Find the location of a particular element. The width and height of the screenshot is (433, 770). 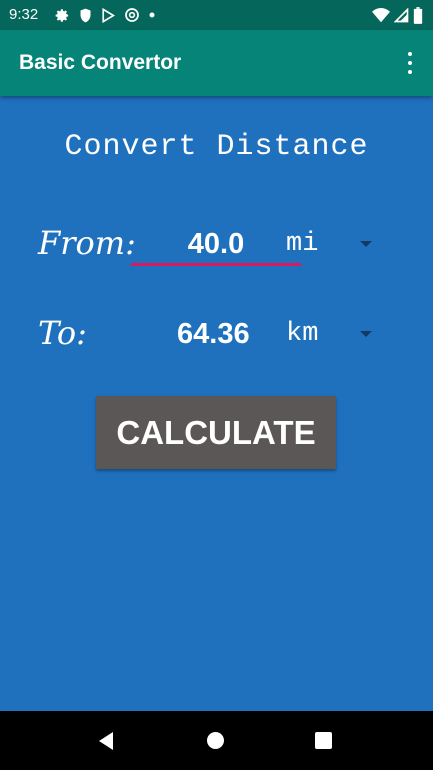

nav-bar is located at coordinates (216, 740).